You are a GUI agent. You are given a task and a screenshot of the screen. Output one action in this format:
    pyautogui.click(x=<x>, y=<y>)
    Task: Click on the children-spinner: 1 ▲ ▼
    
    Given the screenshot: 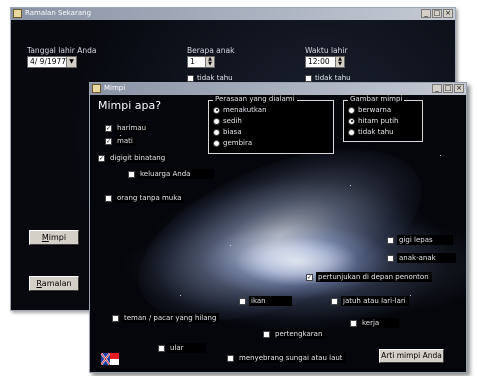 What is the action you would take?
    pyautogui.click(x=201, y=62)
    